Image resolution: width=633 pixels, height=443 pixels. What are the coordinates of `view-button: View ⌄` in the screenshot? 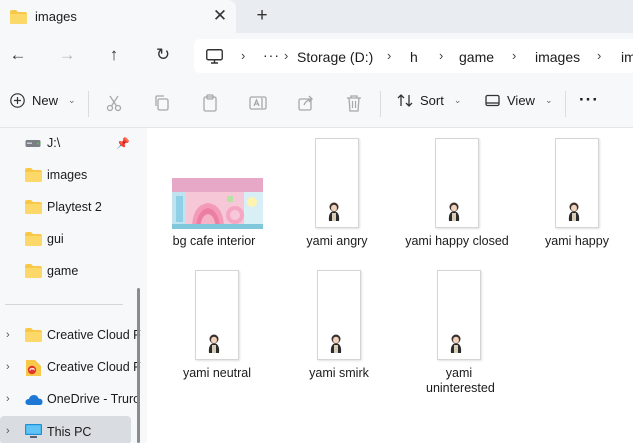 It's located at (519, 100).